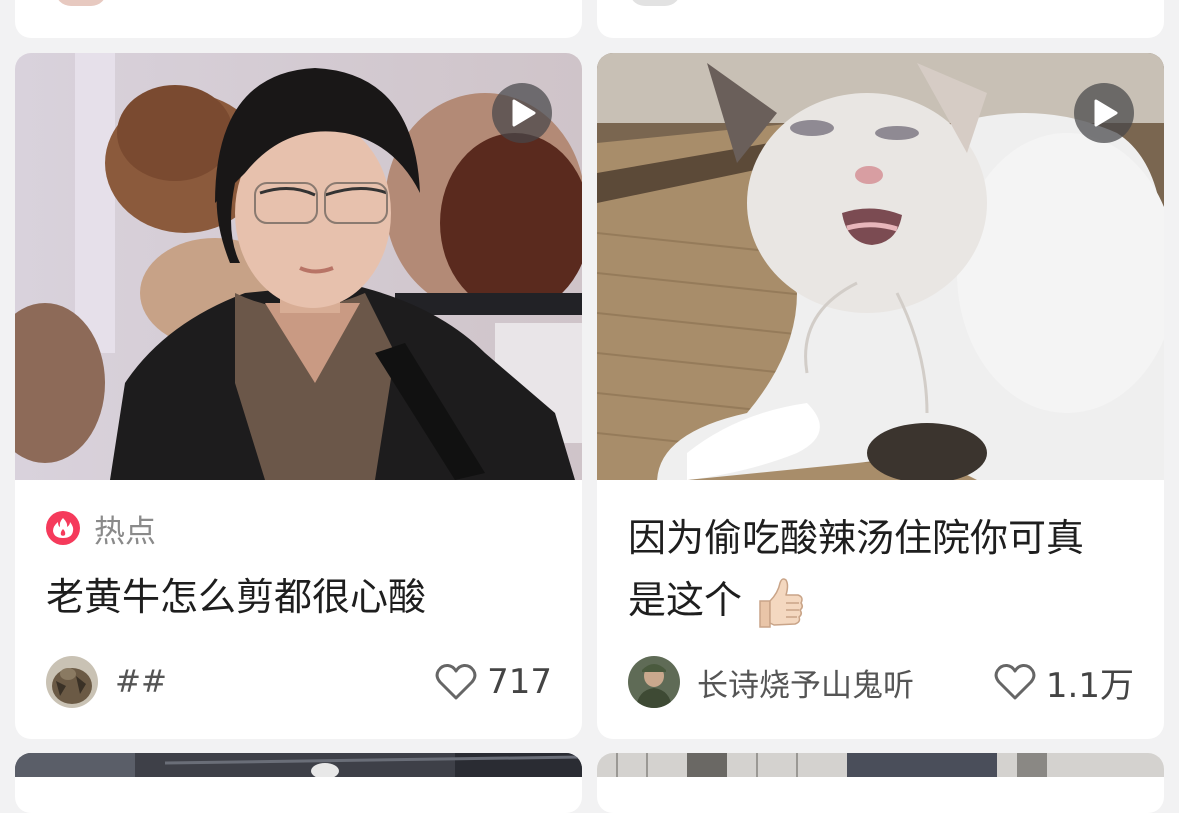 This screenshot has height=813, width=1179. I want to click on hot-topic-tag: 热点, so click(101, 530).